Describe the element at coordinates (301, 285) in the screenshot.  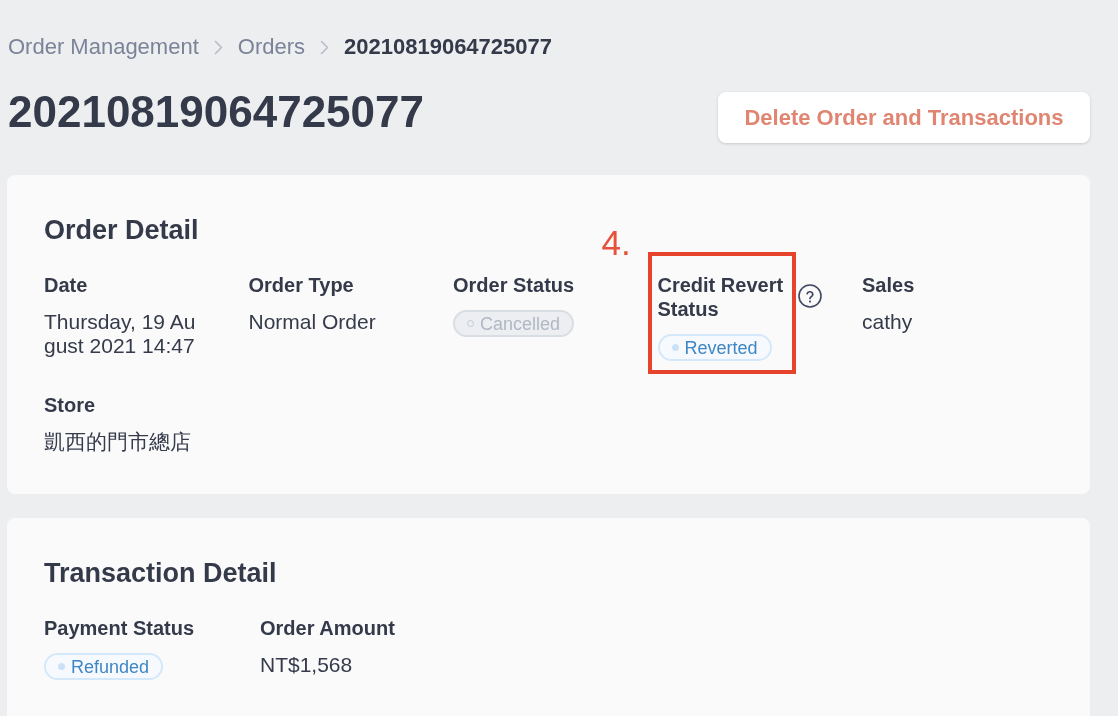
I see `field-label: Order Type` at that location.